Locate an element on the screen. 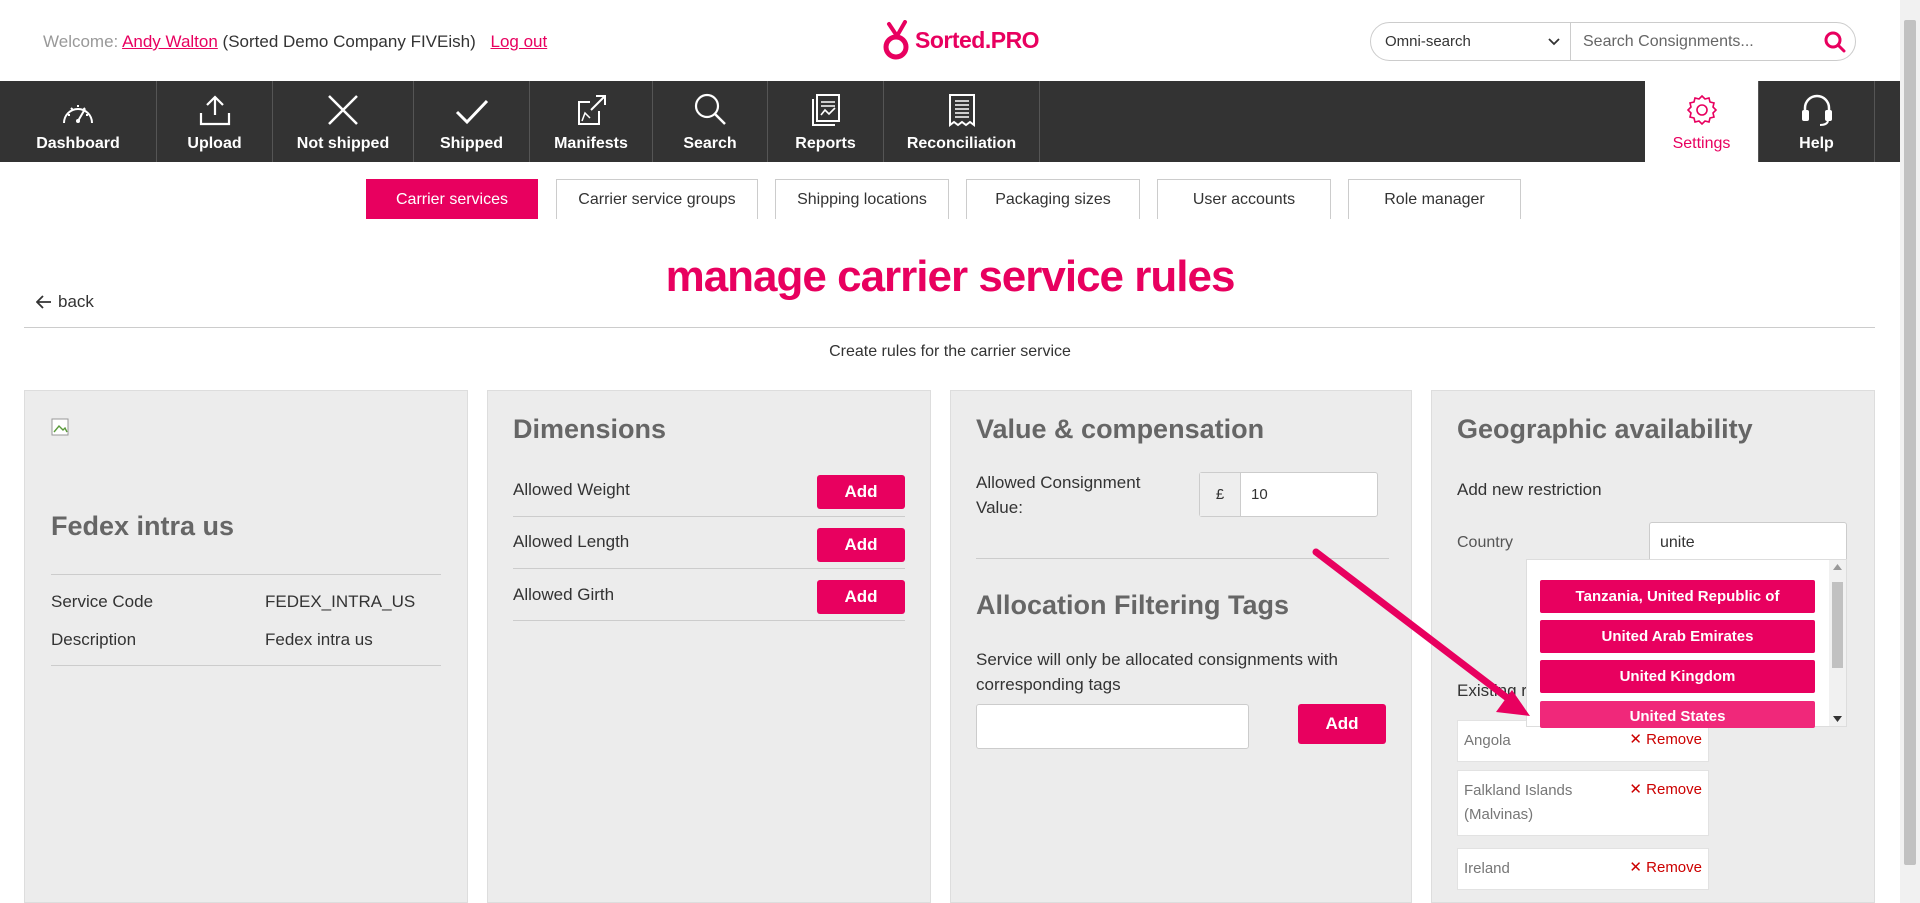 The width and height of the screenshot is (1920, 903). restriction-item: Falkland Islands (Malvinas) ✕ Remove is located at coordinates (1583, 803).